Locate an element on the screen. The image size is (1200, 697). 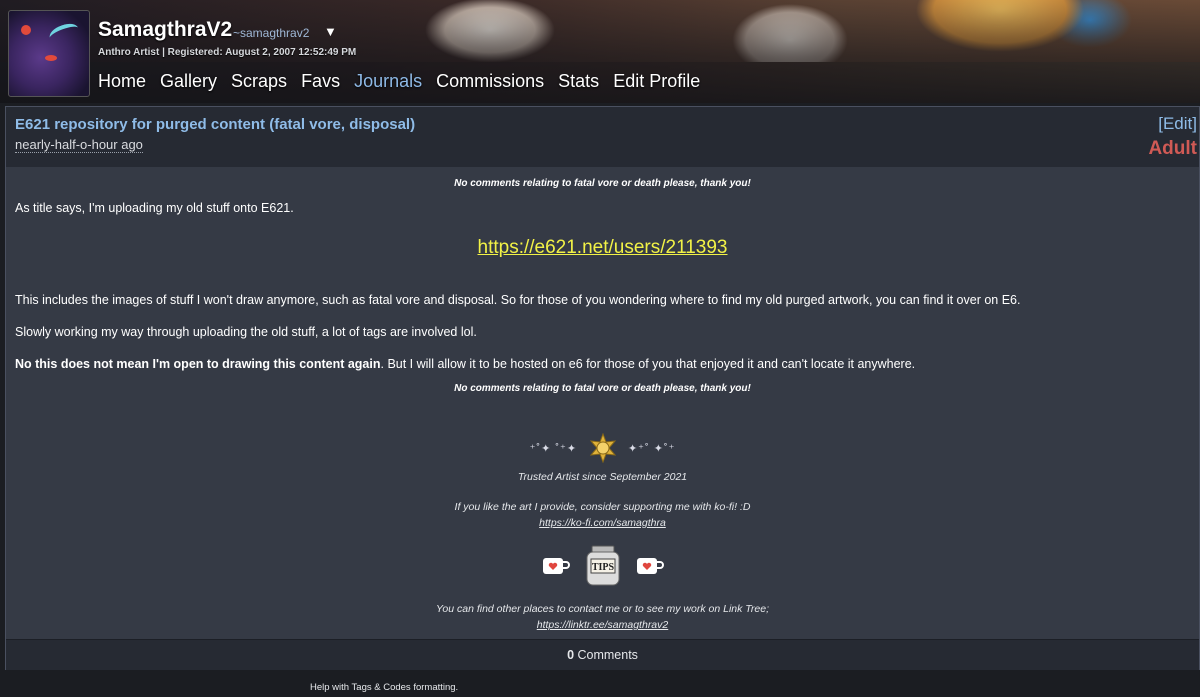
nav-commissions: Commissions is located at coordinates (490, 81).